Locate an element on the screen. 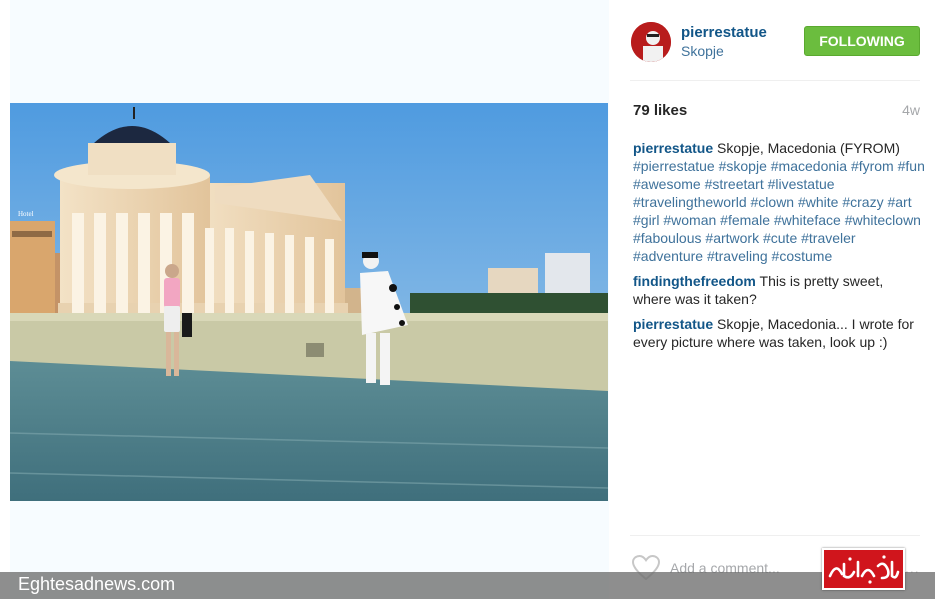 This screenshot has width=935, height=599. header-username: pierrestatue is located at coordinates (724, 32).